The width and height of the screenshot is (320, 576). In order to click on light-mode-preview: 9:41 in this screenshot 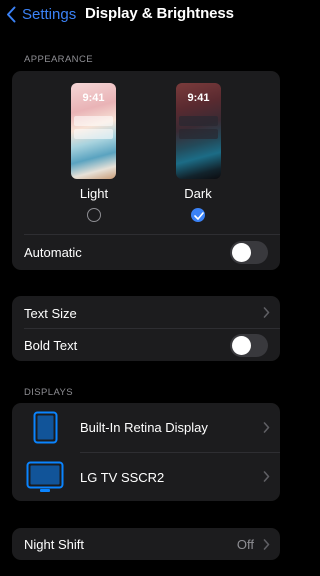, I will do `click(93, 131)`.